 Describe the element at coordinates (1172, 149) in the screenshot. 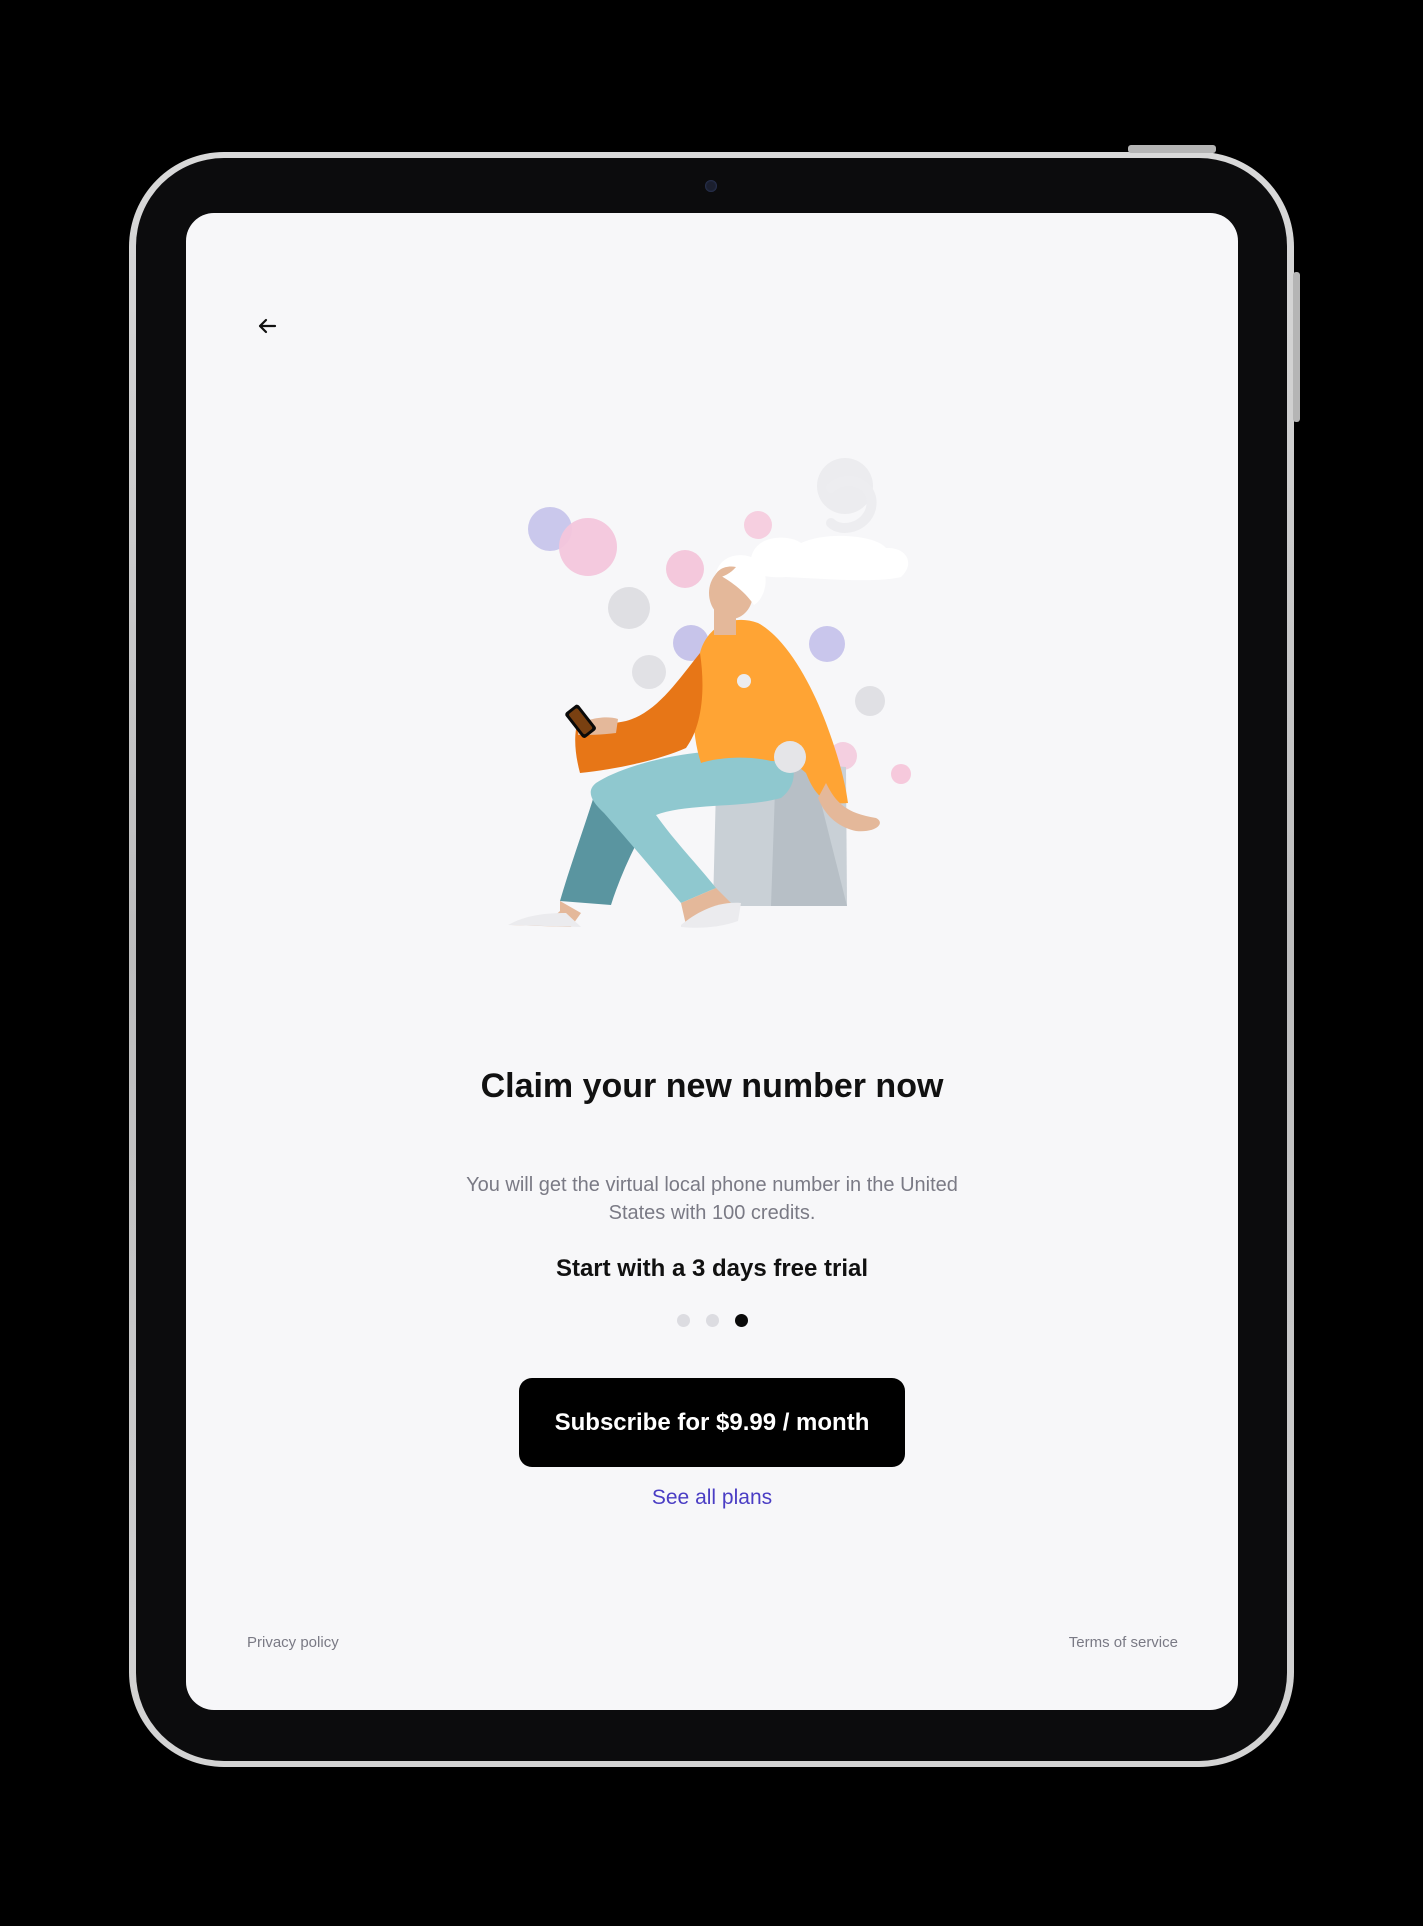

I see `top-button` at that location.